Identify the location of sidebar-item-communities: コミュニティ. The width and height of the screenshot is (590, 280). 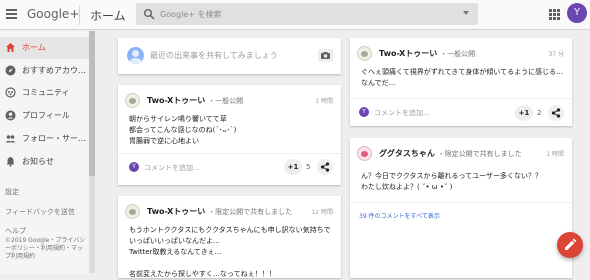
(44, 93).